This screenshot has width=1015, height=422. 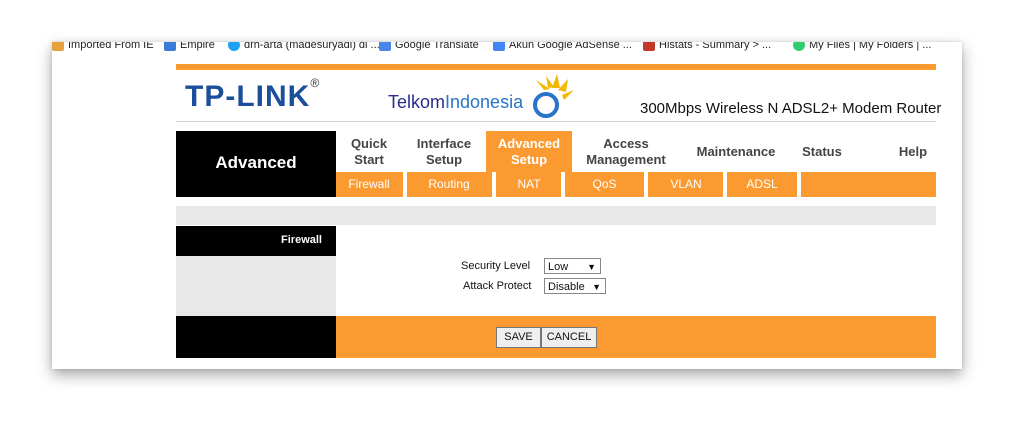 What do you see at coordinates (429, 49) in the screenshot?
I see `bookmark-google-translate: Google Translate` at bounding box center [429, 49].